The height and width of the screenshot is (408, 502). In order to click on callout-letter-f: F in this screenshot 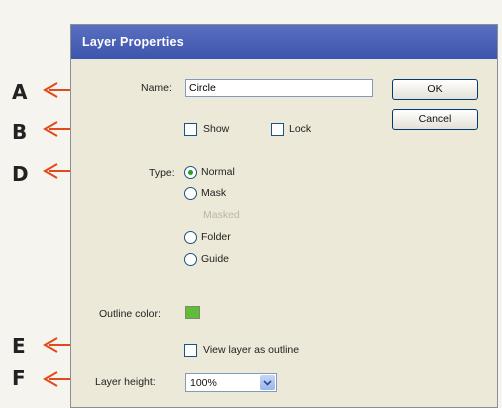, I will do `click(19, 378)`.